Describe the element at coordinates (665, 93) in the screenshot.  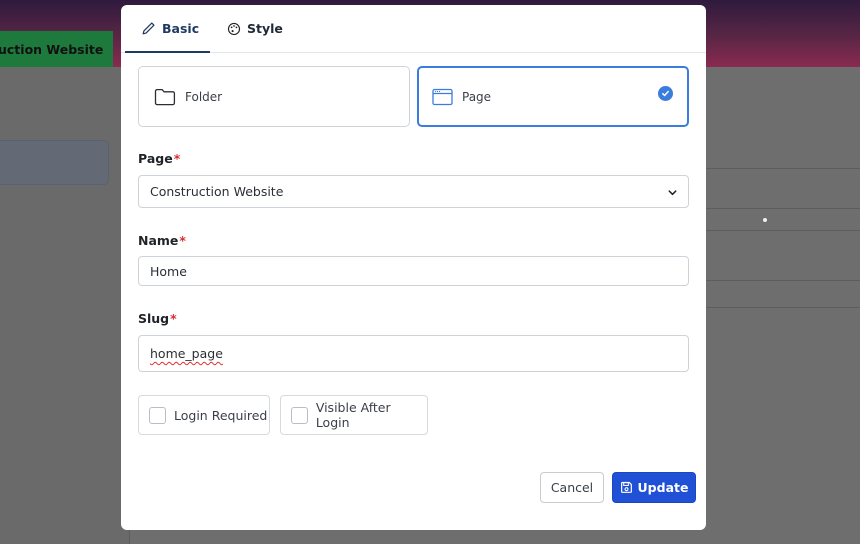
I see `check-circle-icon` at that location.